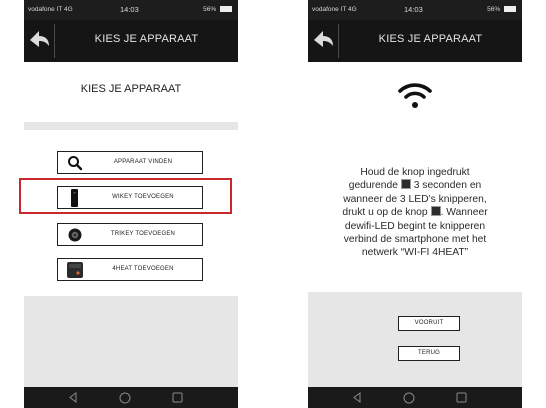 The image size is (546, 408). Describe the element at coordinates (75, 163) in the screenshot. I see `search-icon` at that location.